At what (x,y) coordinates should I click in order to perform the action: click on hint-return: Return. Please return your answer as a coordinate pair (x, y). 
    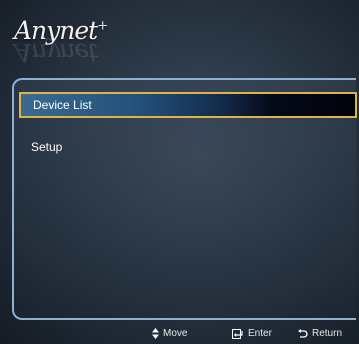
    Looking at the image, I should click on (320, 333).